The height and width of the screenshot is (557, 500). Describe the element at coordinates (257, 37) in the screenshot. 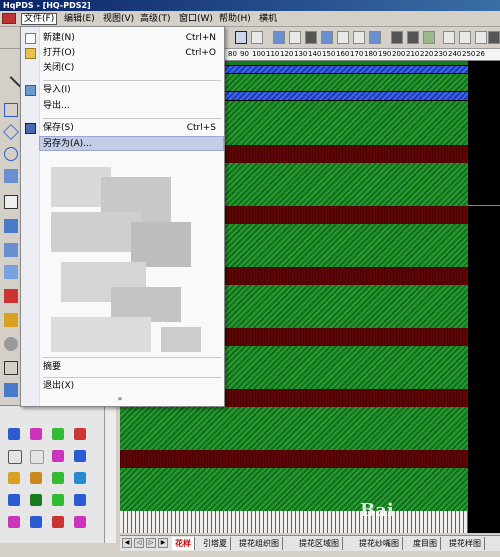

I see `circle-tool-icon` at that location.